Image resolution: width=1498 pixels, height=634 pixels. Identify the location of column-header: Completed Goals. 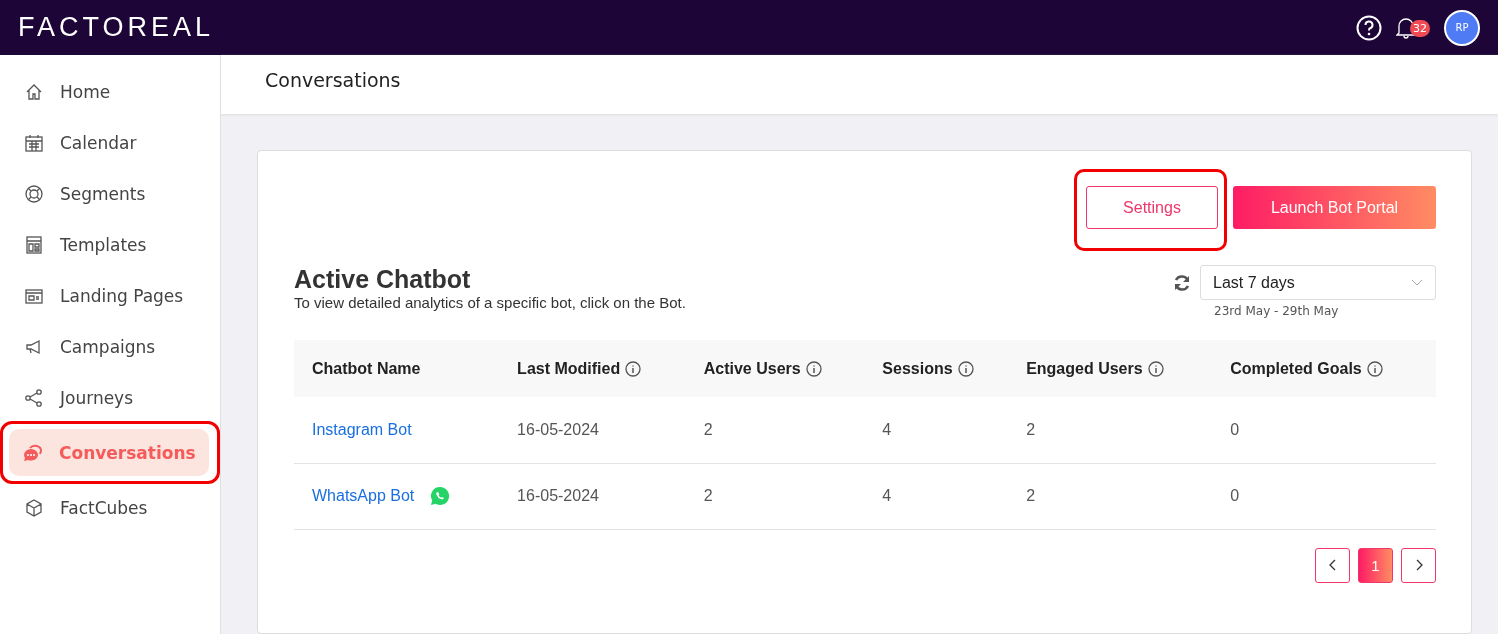
(1296, 368).